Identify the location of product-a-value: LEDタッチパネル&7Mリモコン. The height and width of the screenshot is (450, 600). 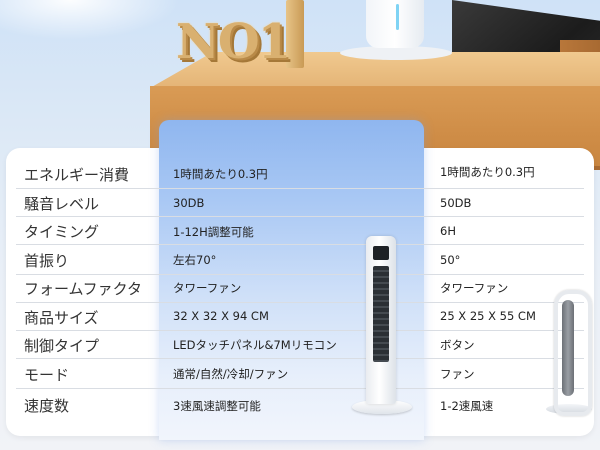
(255, 345).